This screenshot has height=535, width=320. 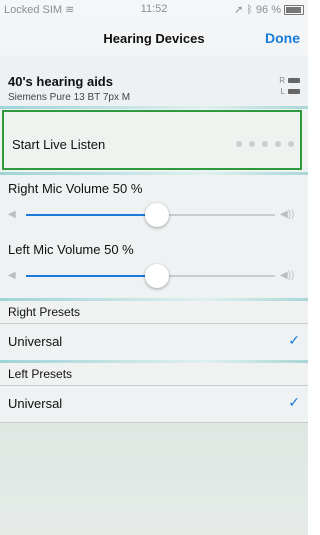 I want to click on device-name: 40's hearing aids, so click(x=60, y=81).